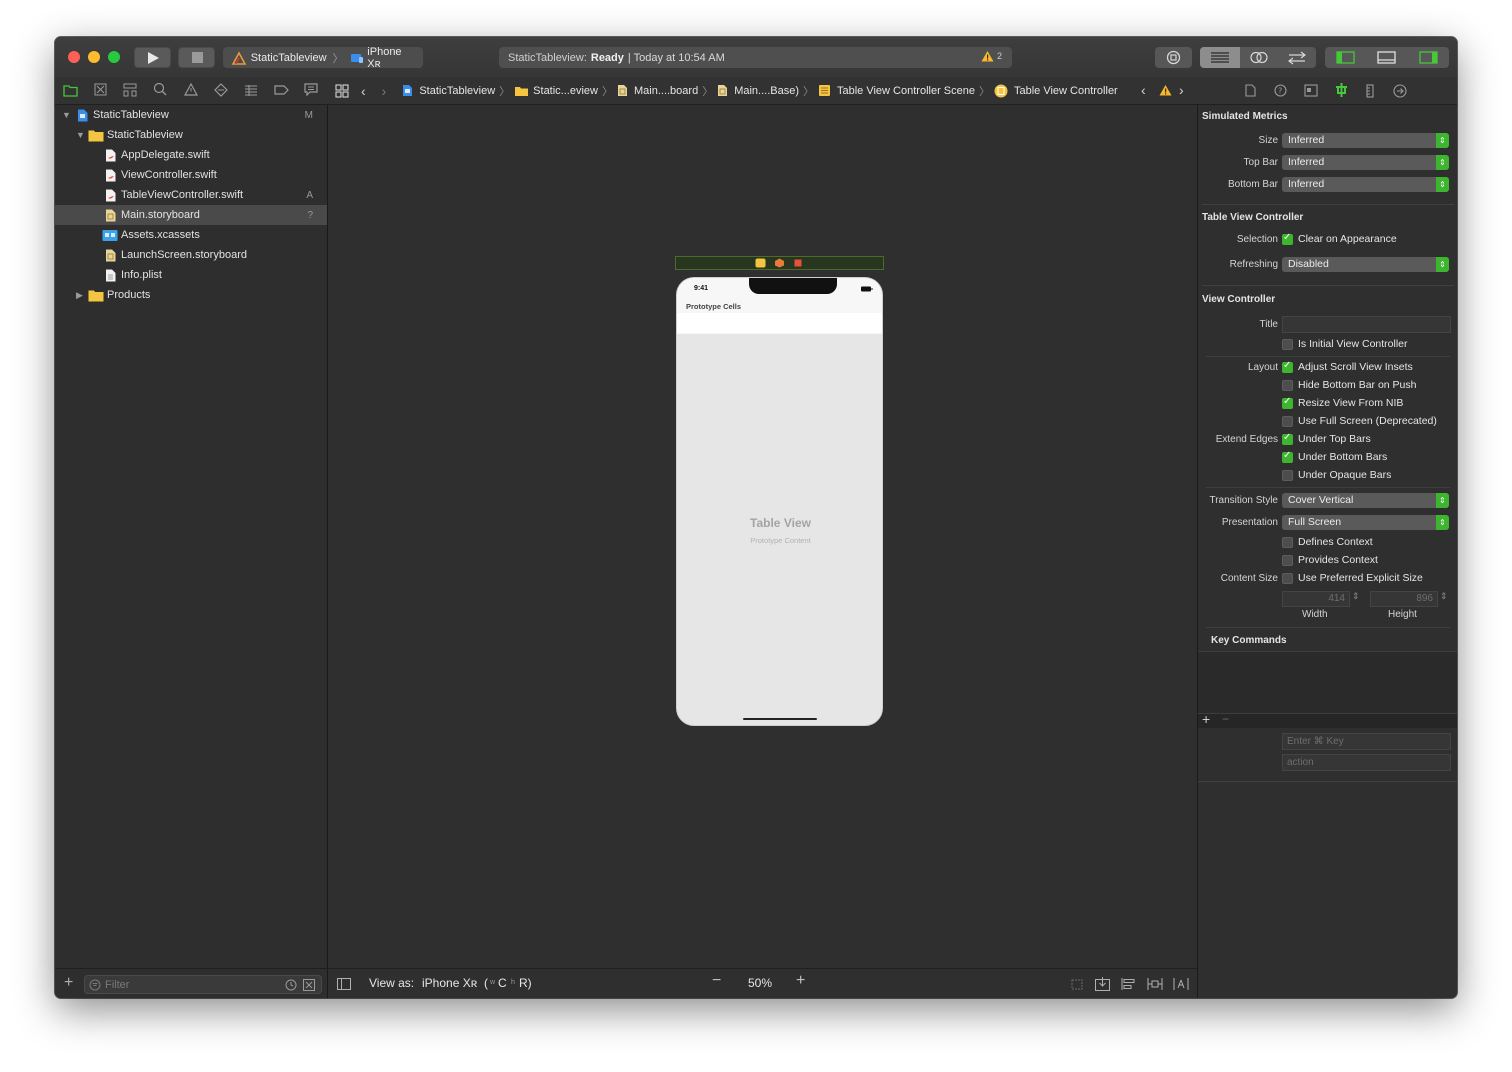  What do you see at coordinates (1181, 984) in the screenshot?
I see `resolve-autolayout-issues-icon` at bounding box center [1181, 984].